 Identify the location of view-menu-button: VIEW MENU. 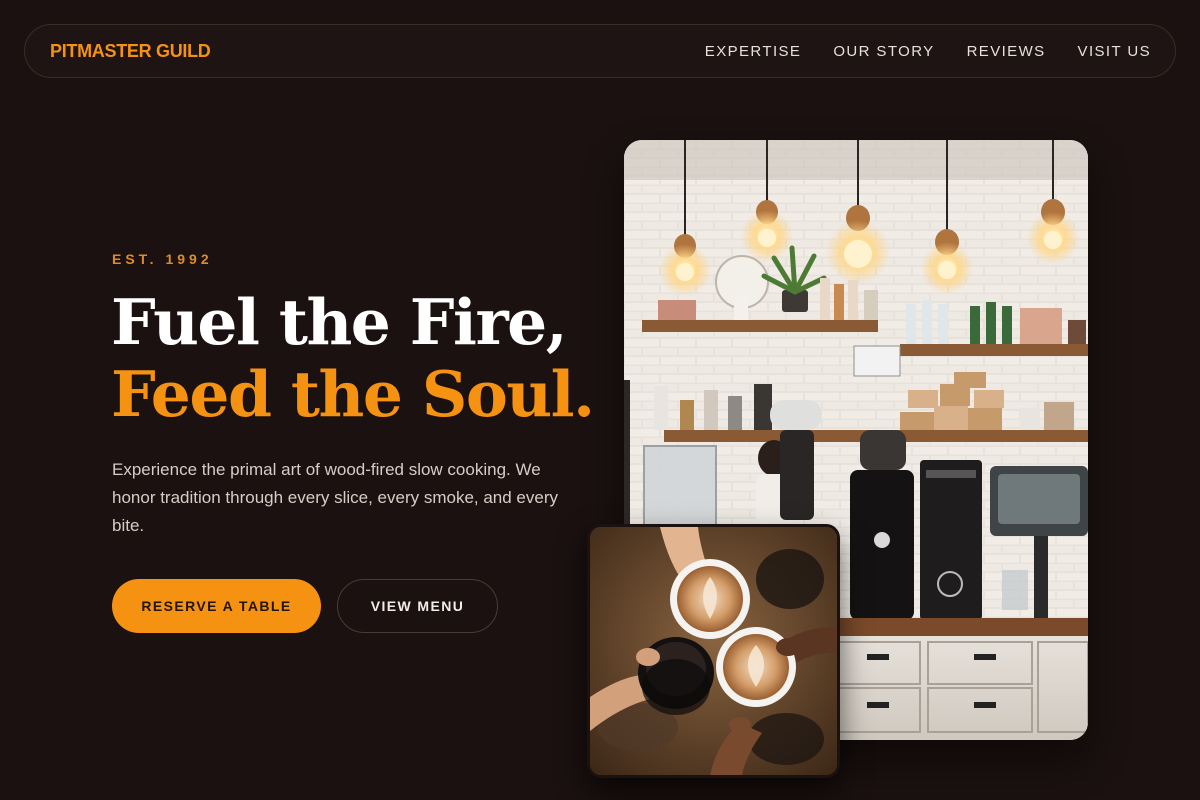
(417, 606).